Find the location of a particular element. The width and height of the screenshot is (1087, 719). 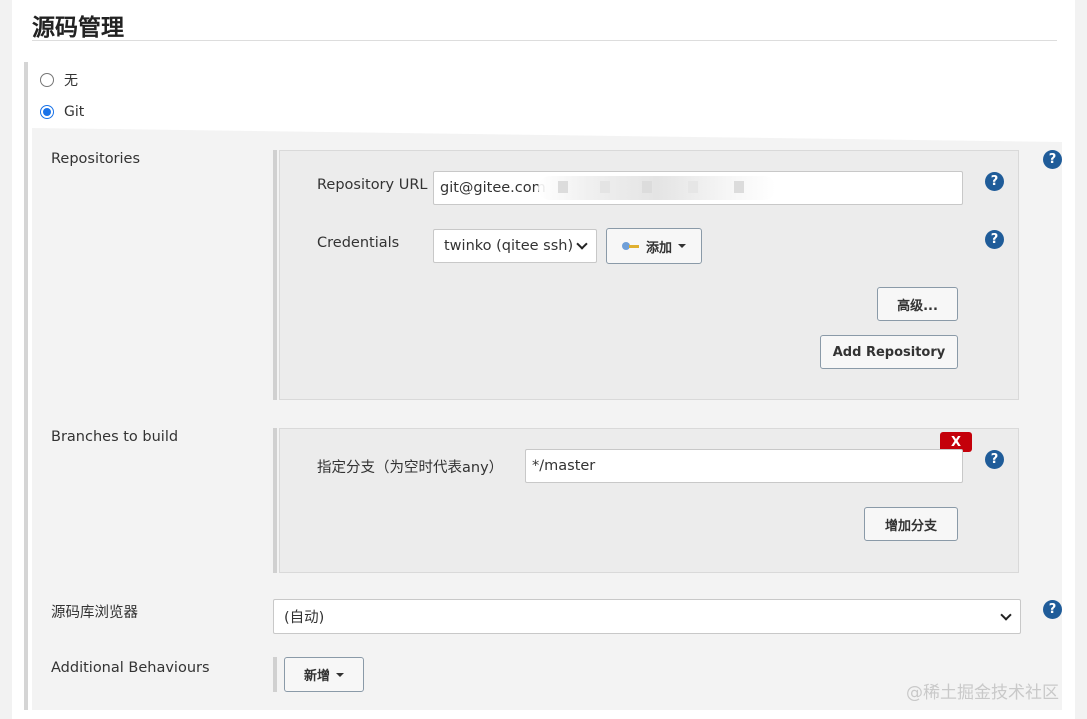

repositories-help-icon: ? is located at coordinates (1052, 159).